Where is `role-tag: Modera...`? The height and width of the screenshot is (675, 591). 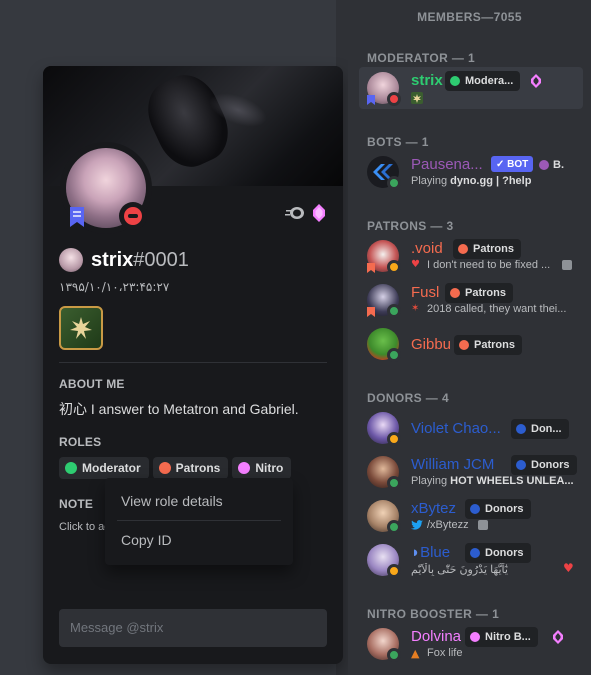 role-tag: Modera... is located at coordinates (483, 81).